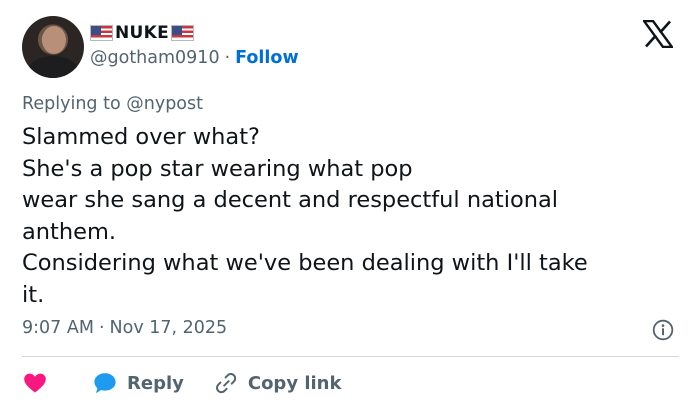 The width and height of the screenshot is (700, 410). I want to click on replying-to-prefix: Replying to, so click(71, 104).